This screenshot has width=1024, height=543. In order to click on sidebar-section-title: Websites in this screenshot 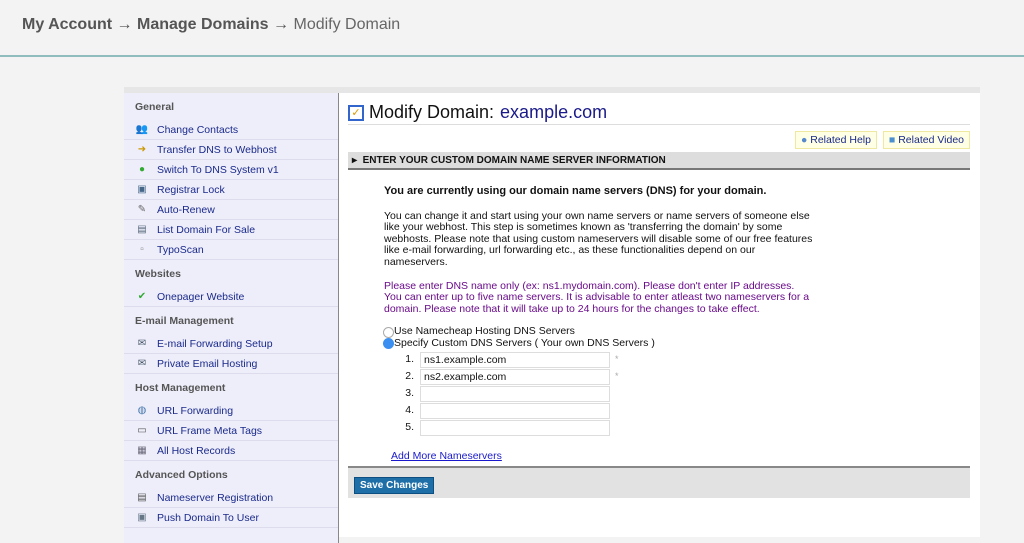, I will do `click(158, 274)`.